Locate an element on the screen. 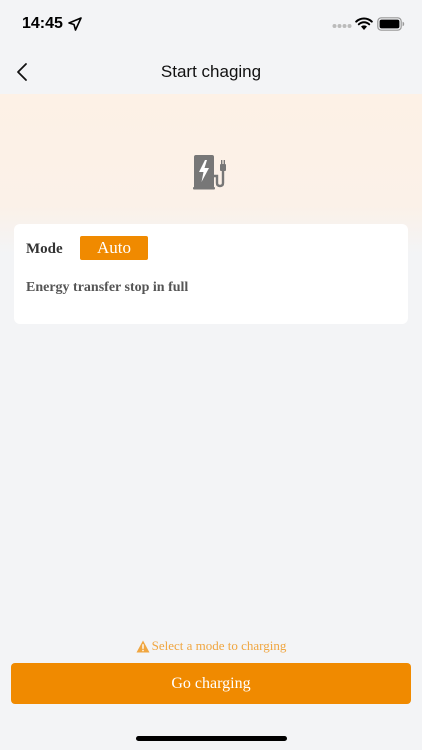 The height and width of the screenshot is (750, 422). nav-bar: Start chaging is located at coordinates (211, 72).